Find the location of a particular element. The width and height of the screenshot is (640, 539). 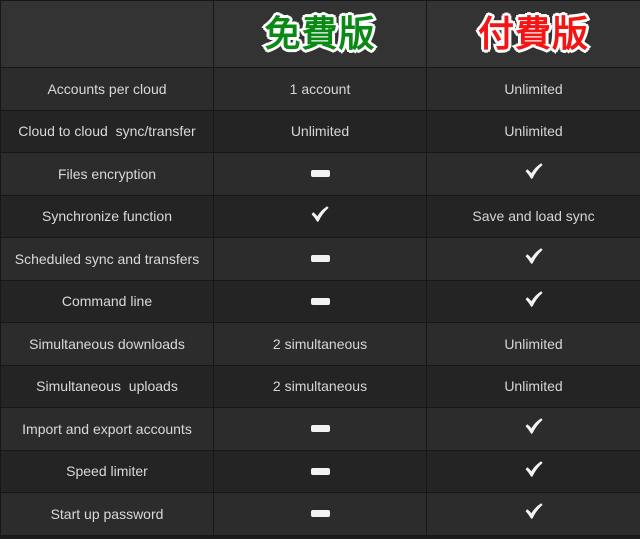

header-cell-paid-plan: 付費版 is located at coordinates (533, 34).